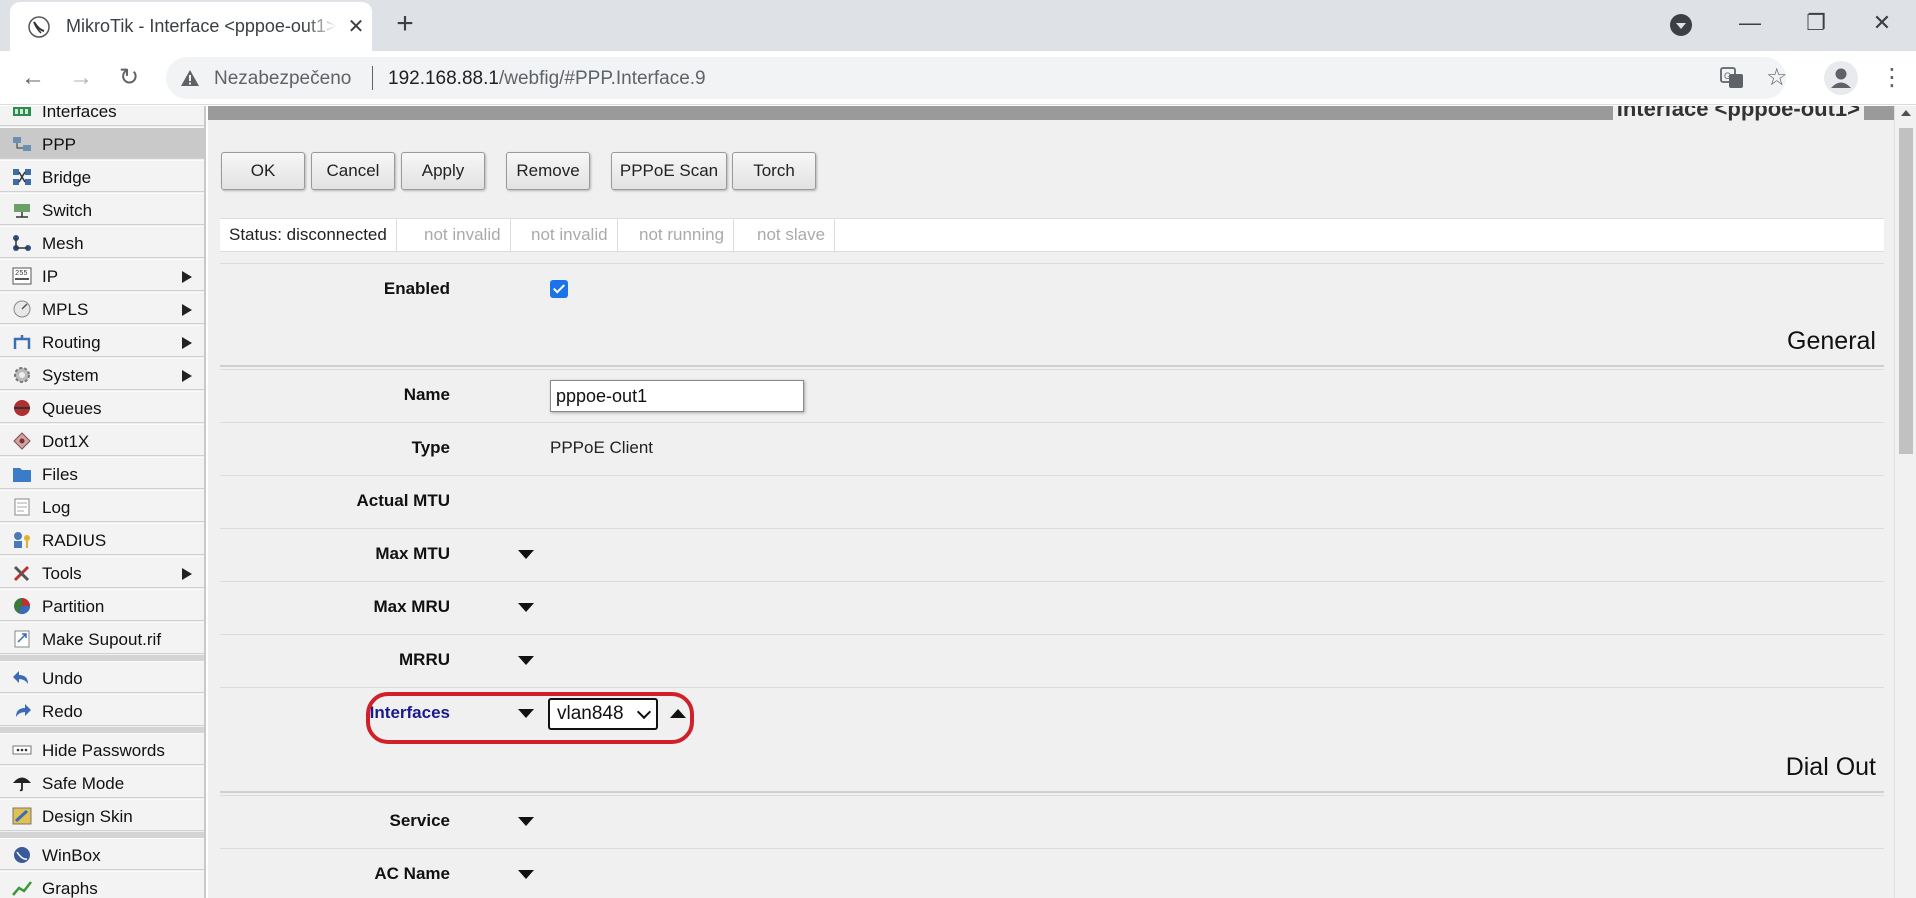 This screenshot has width=1916, height=898. I want to click on max-mru-label: Max MRU, so click(411, 606).